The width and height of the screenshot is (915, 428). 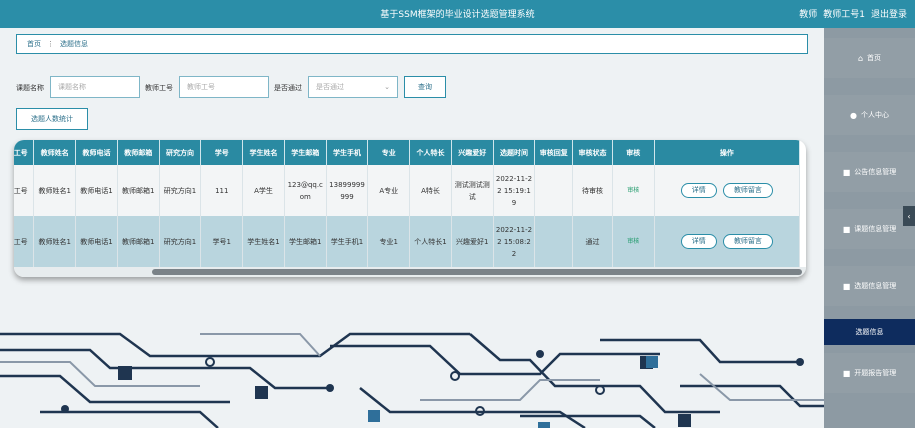 What do you see at coordinates (592, 152) in the screenshot?
I see `column-header: 审核状态` at bounding box center [592, 152].